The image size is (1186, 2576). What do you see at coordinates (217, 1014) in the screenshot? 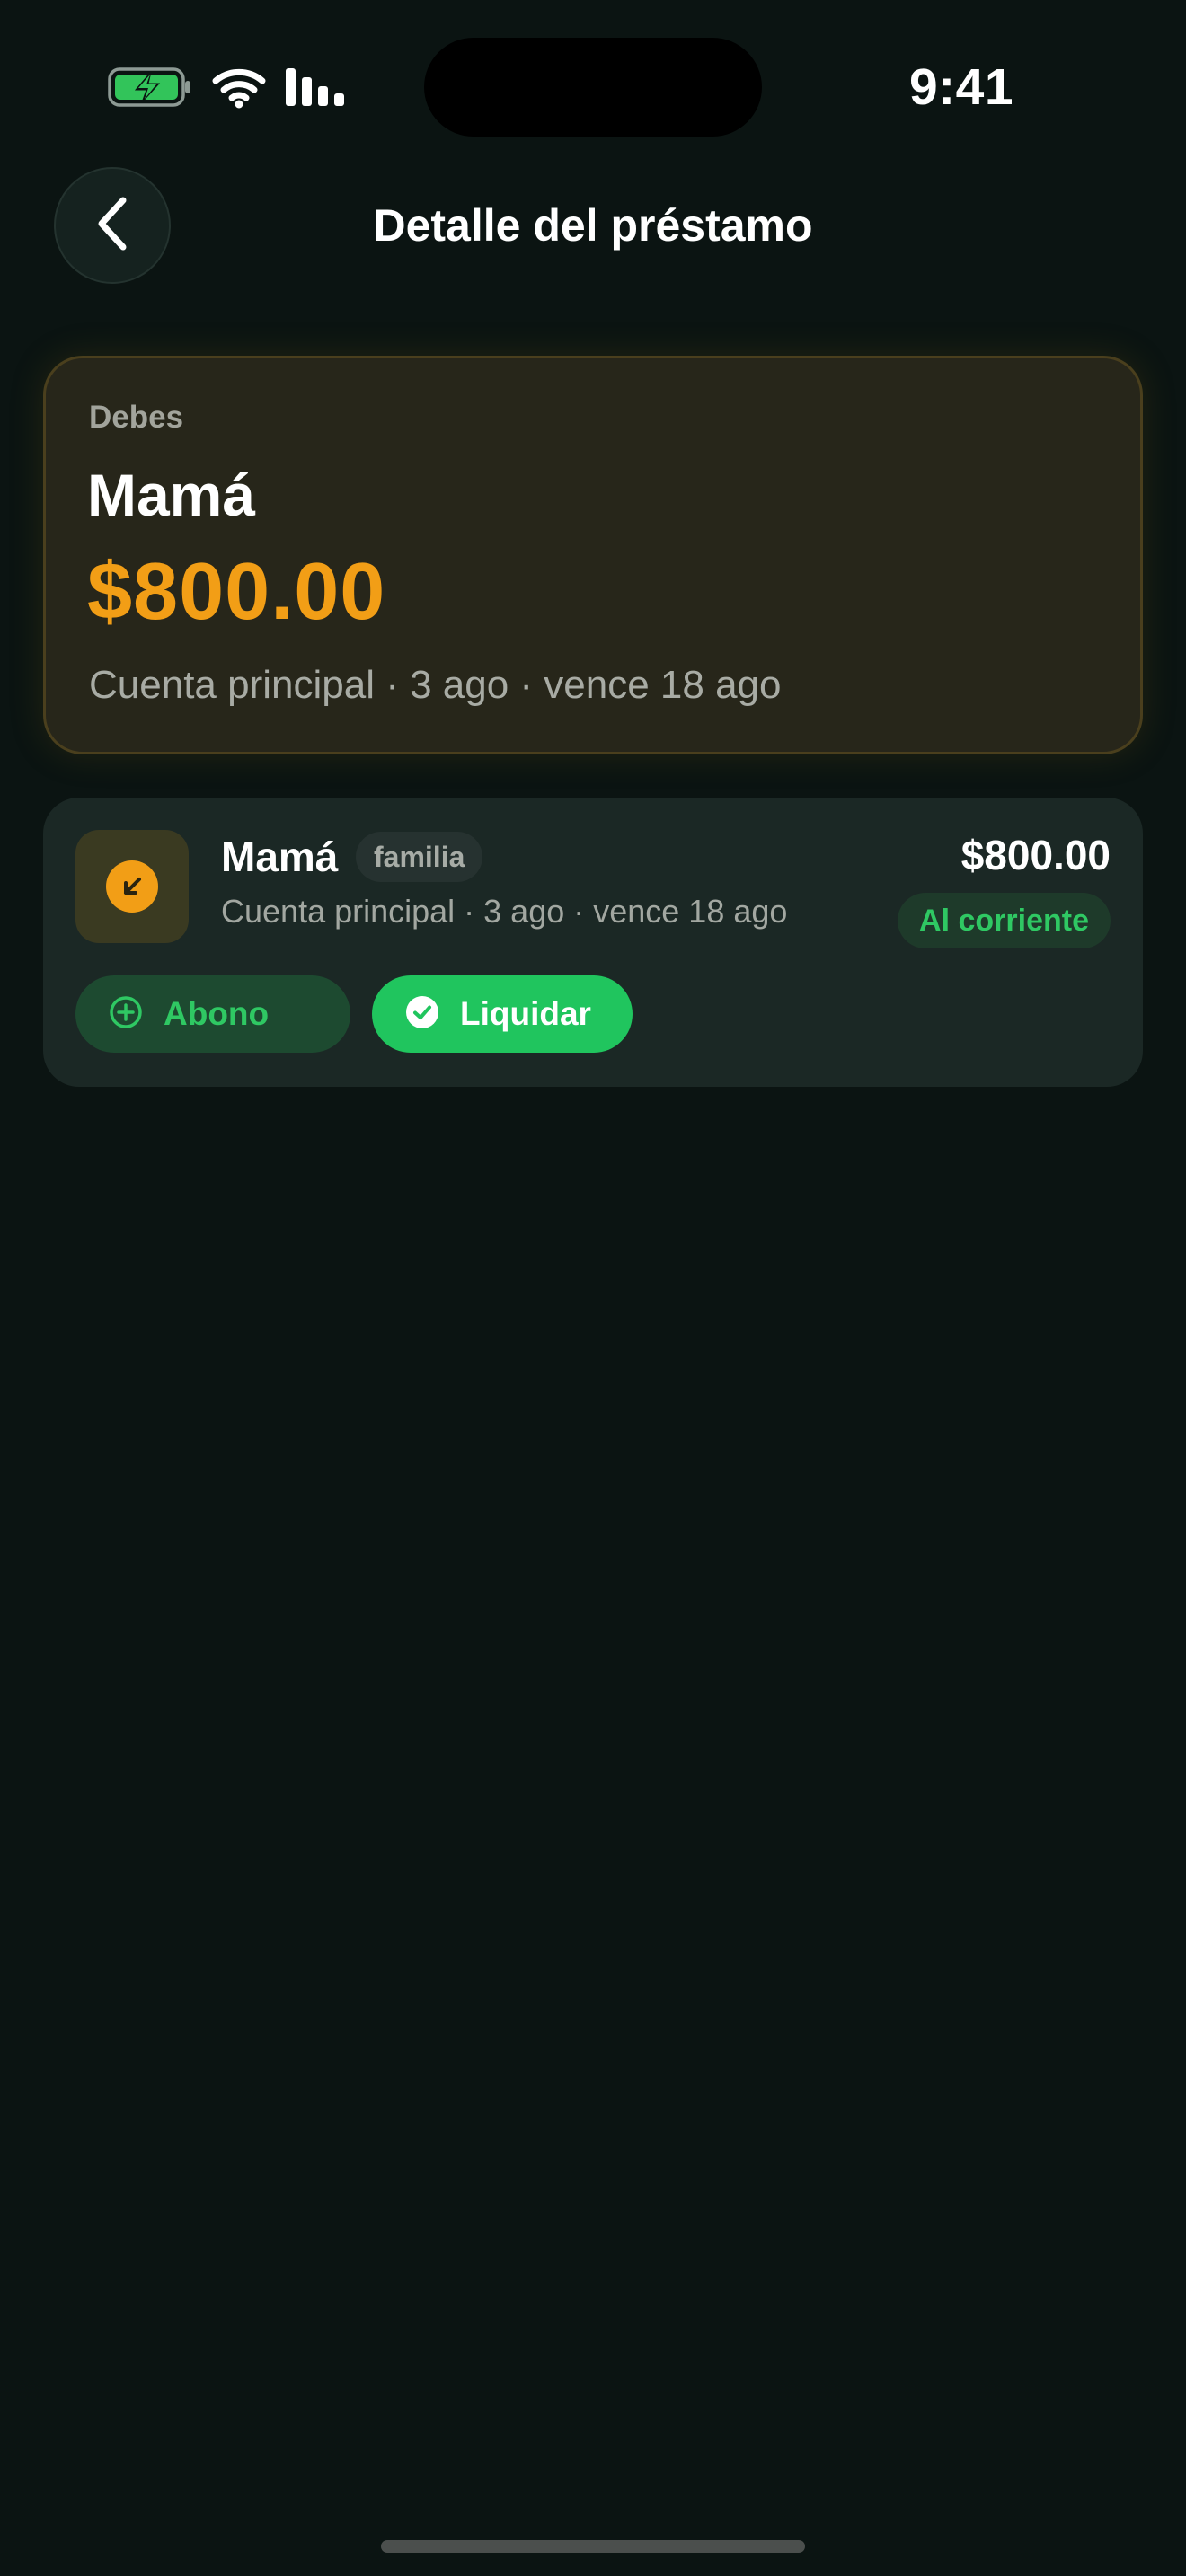
I see `abono-button-label: Abono` at bounding box center [217, 1014].